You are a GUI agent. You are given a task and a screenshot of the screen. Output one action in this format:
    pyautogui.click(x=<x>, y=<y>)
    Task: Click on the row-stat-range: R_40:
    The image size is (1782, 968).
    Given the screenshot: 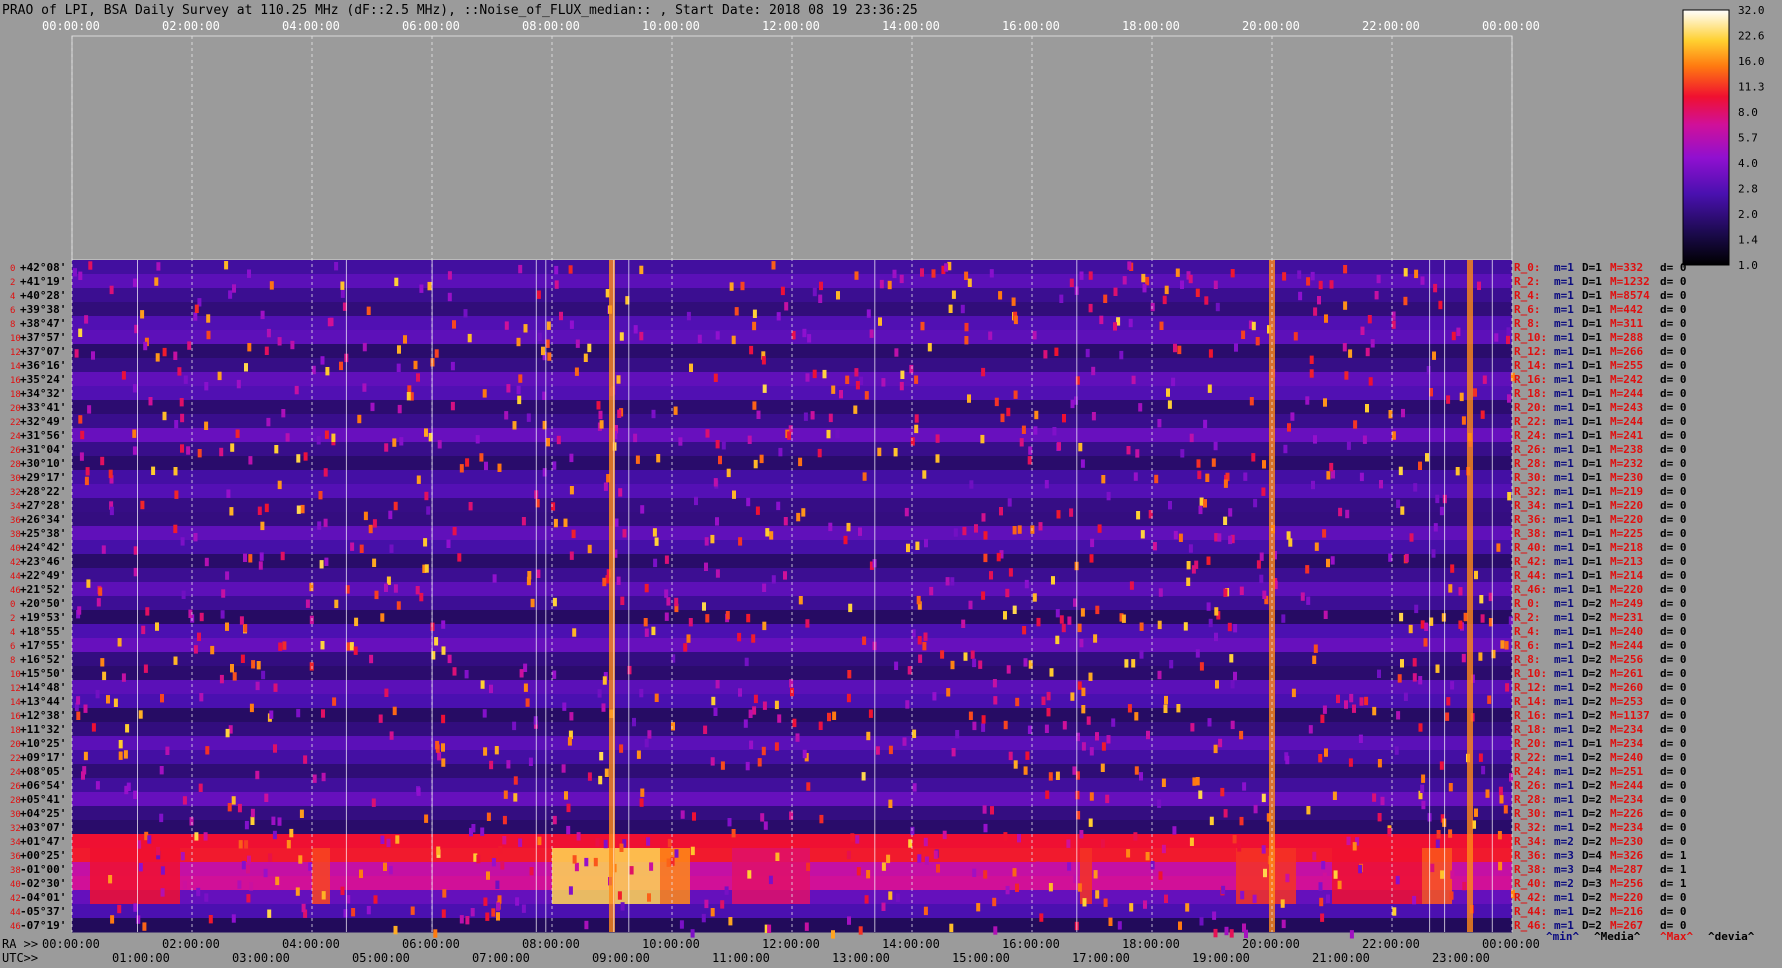 What is the action you would take?
    pyautogui.click(x=1530, y=547)
    